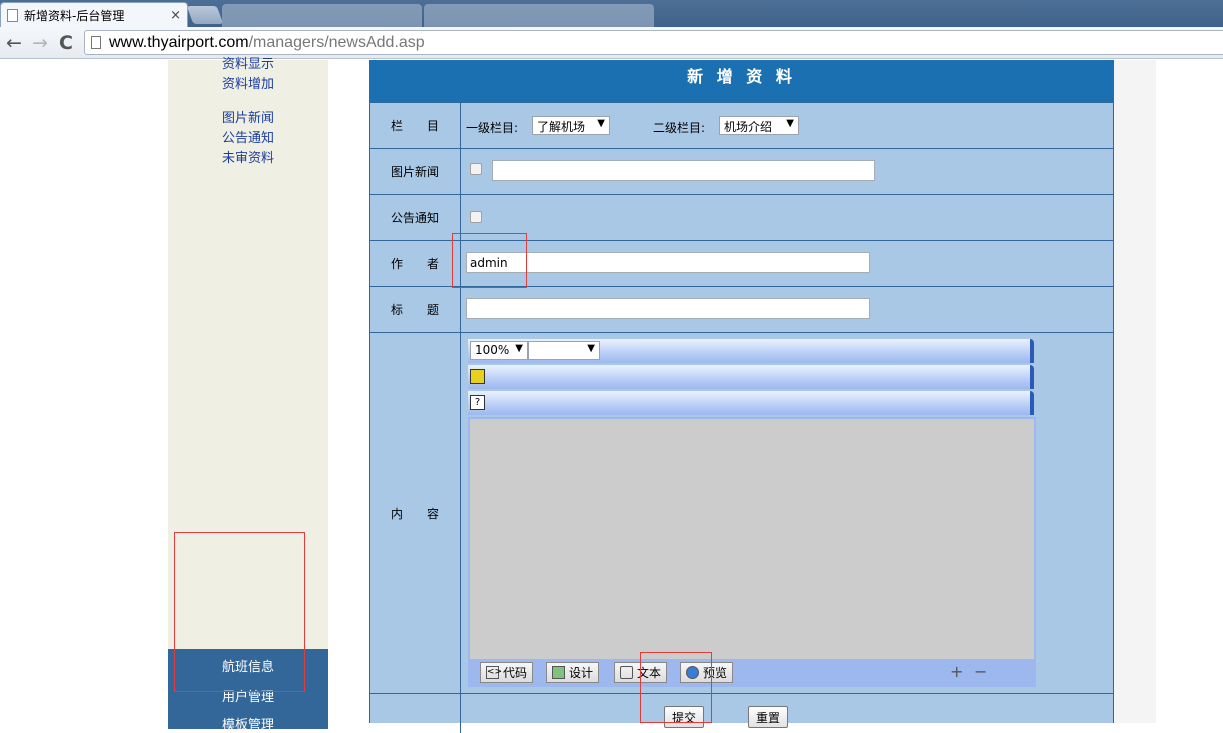  I want to click on zoom-value: 100%, so click(492, 350).